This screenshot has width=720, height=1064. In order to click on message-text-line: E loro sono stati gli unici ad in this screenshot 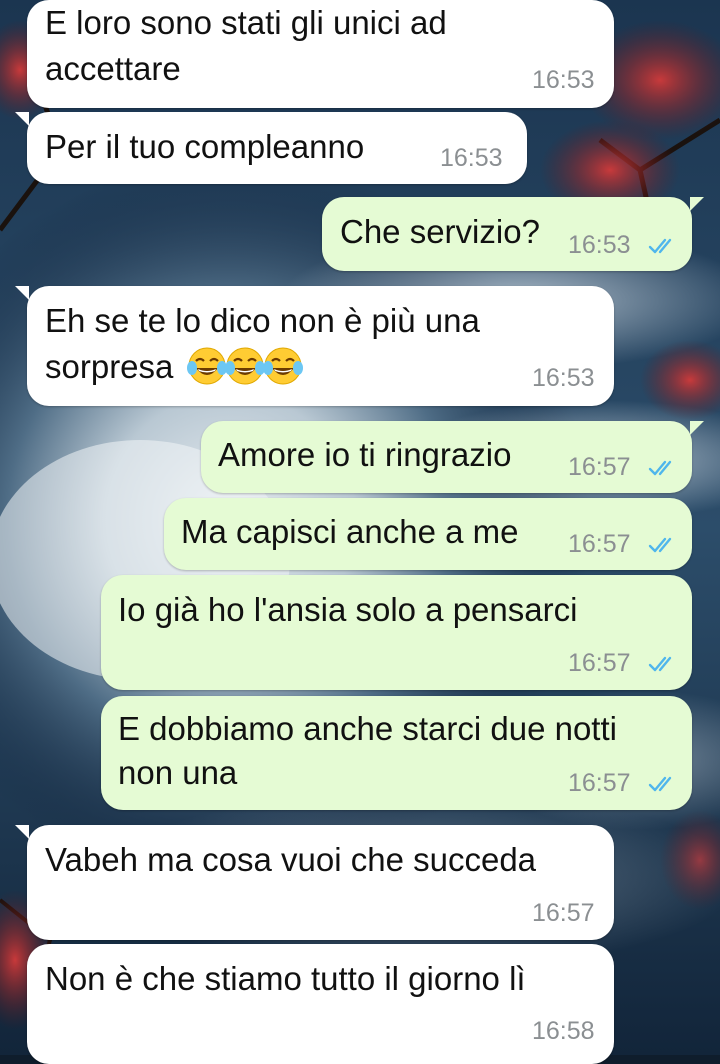, I will do `click(246, 22)`.